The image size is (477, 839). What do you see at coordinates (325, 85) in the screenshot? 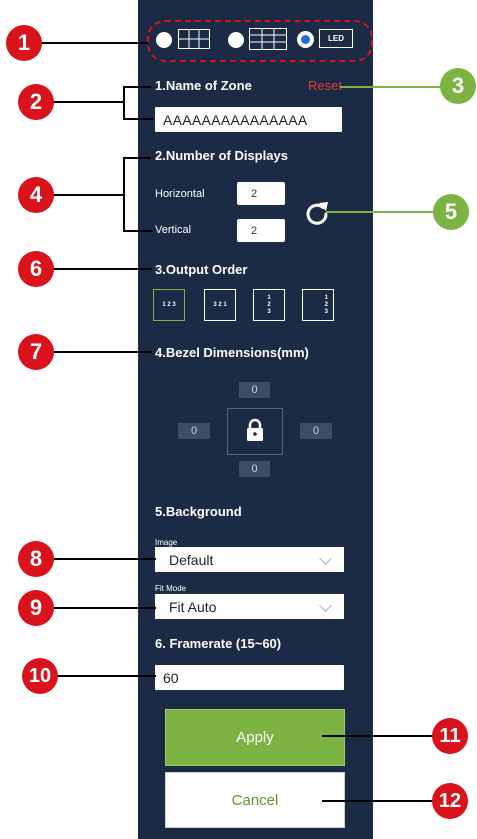
I see `reset-link: Reset` at bounding box center [325, 85].